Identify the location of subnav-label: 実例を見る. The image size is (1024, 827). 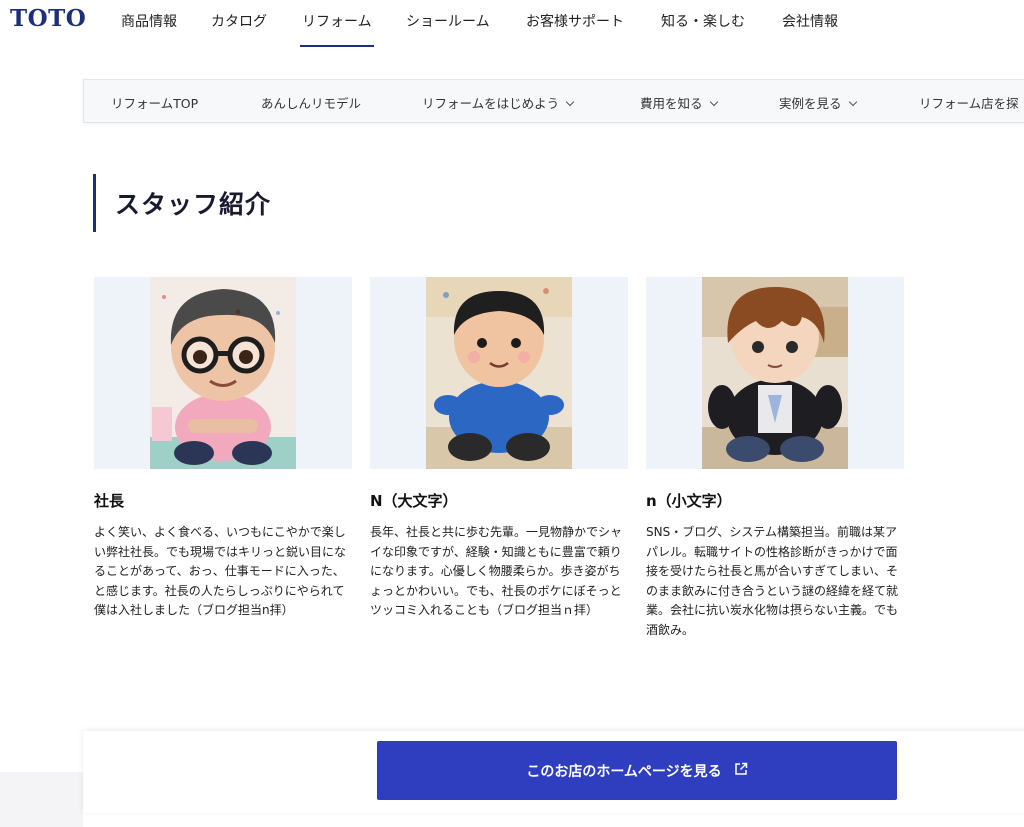
(810, 103).